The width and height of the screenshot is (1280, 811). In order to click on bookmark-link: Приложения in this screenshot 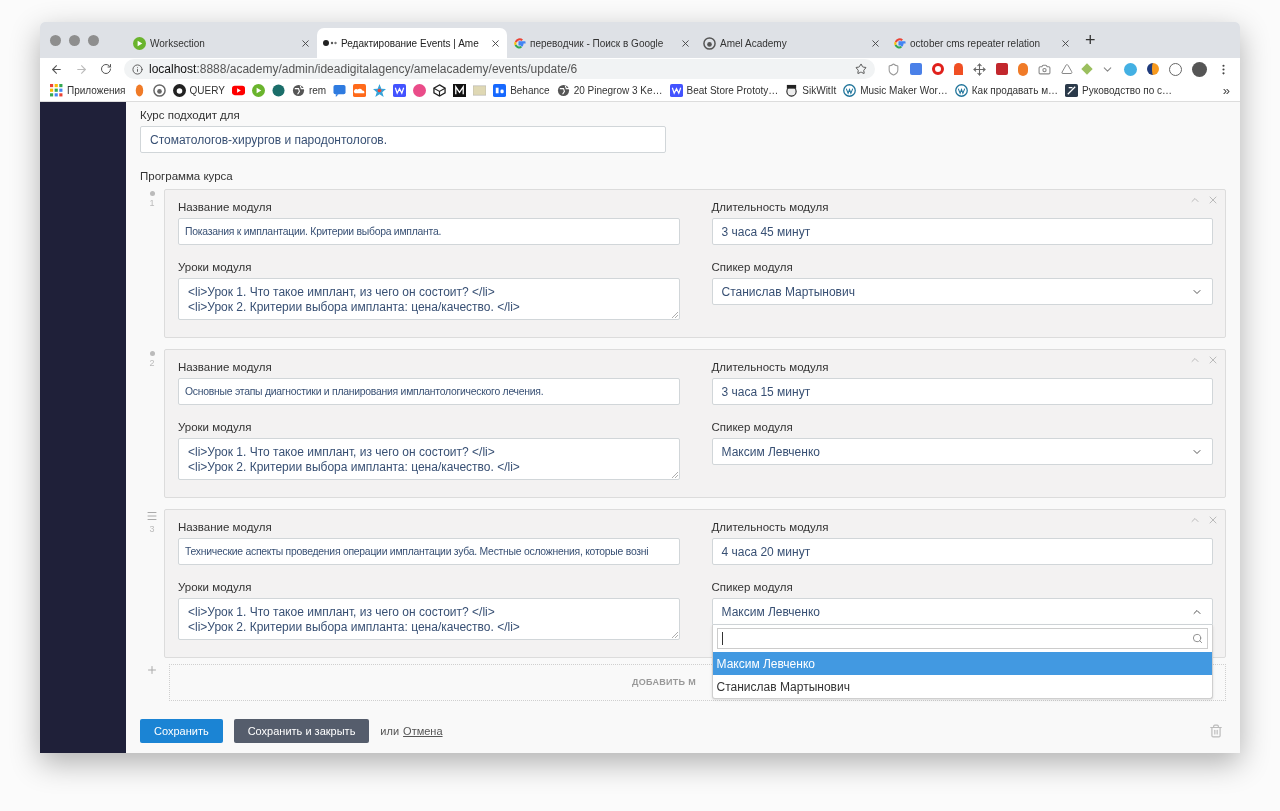, I will do `click(96, 90)`.